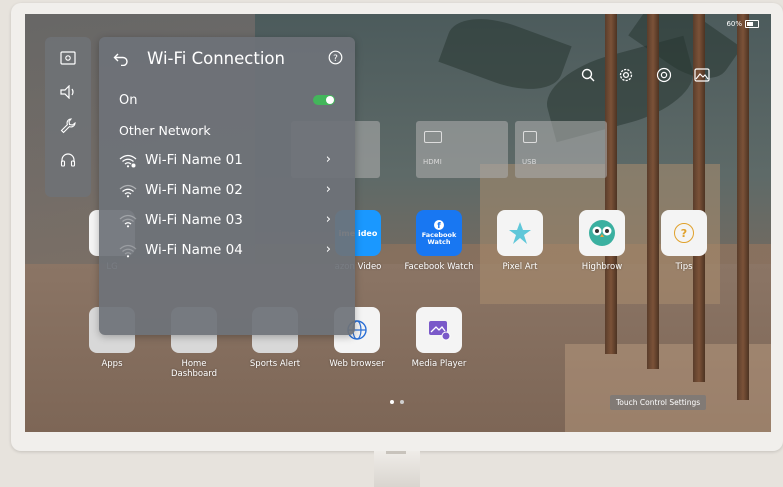 The image size is (783, 487). I want to click on input-card-usb: USB, so click(561, 149).